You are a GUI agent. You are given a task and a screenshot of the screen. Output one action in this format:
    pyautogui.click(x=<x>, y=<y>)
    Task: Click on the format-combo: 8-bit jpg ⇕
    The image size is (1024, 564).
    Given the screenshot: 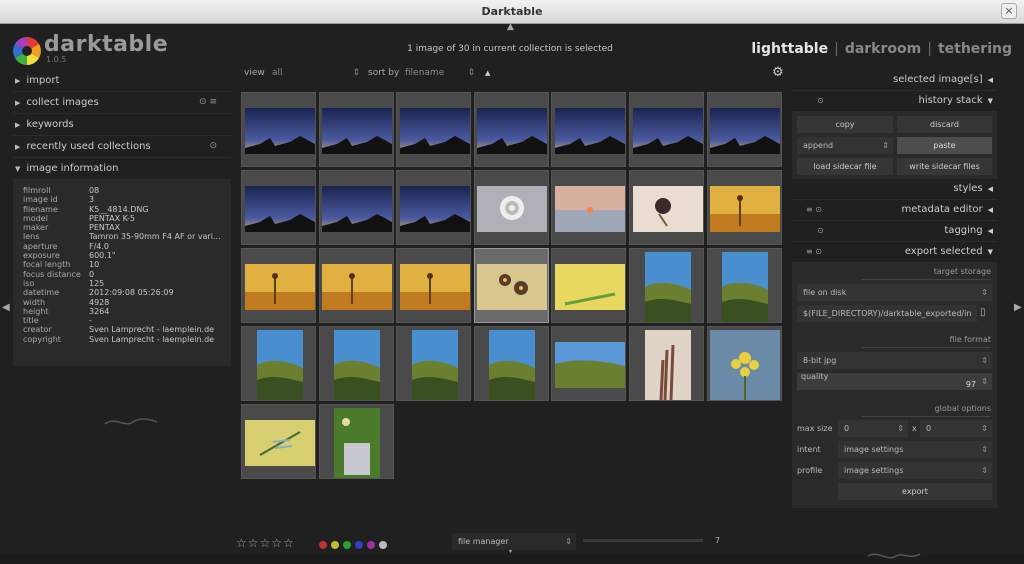 What is the action you would take?
    pyautogui.click(x=894, y=360)
    